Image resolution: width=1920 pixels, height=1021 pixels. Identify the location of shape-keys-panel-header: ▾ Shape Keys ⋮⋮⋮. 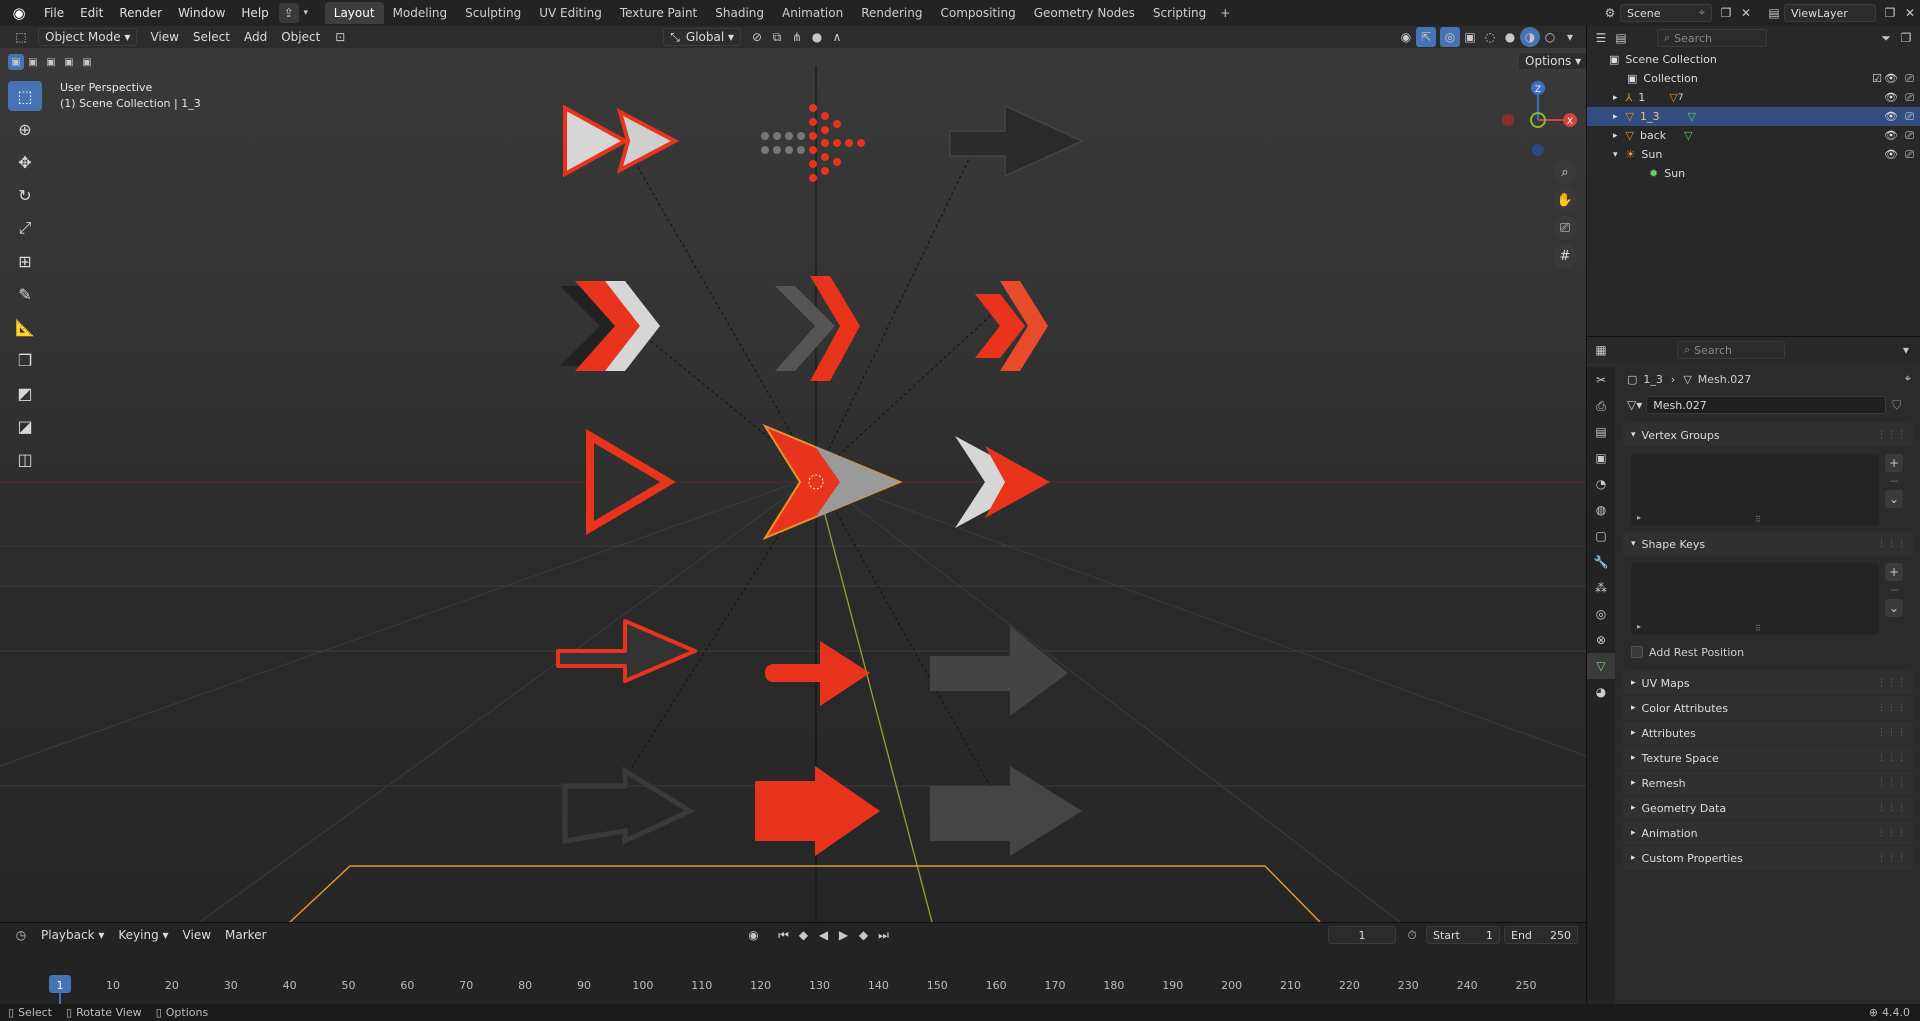
(1768, 544).